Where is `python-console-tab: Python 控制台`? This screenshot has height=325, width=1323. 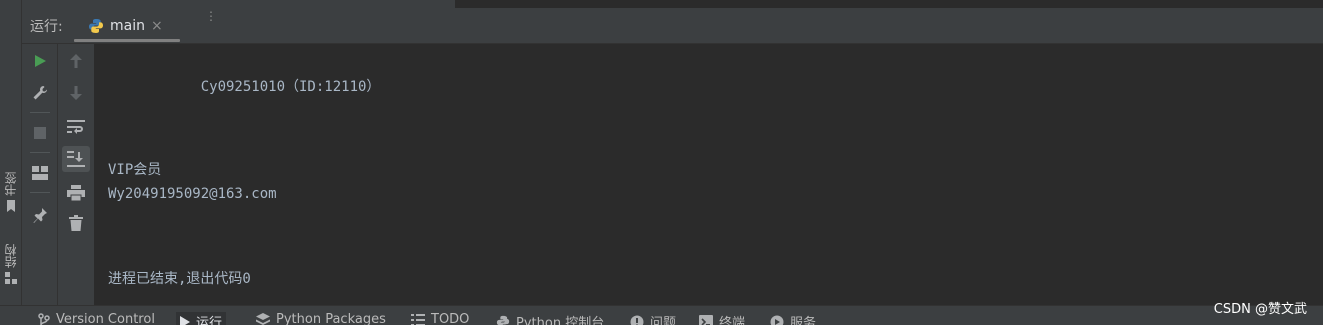
python-console-tab: Python 控制台 is located at coordinates (550, 318).